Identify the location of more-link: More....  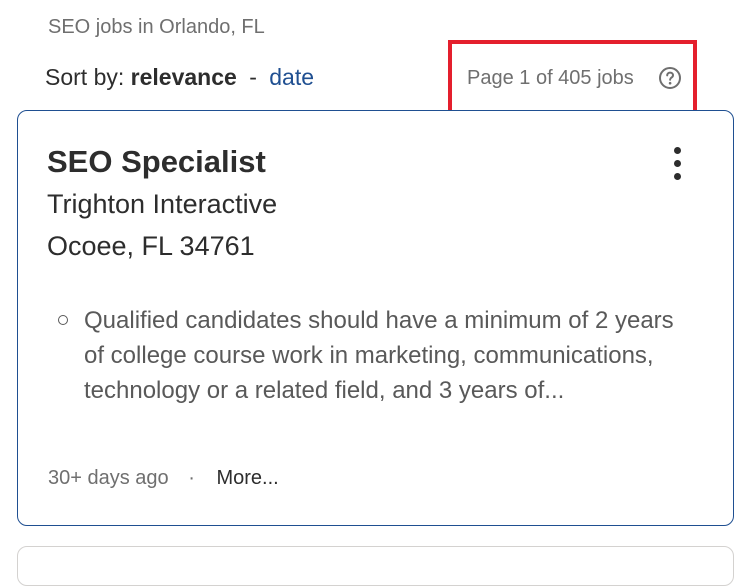
(247, 478).